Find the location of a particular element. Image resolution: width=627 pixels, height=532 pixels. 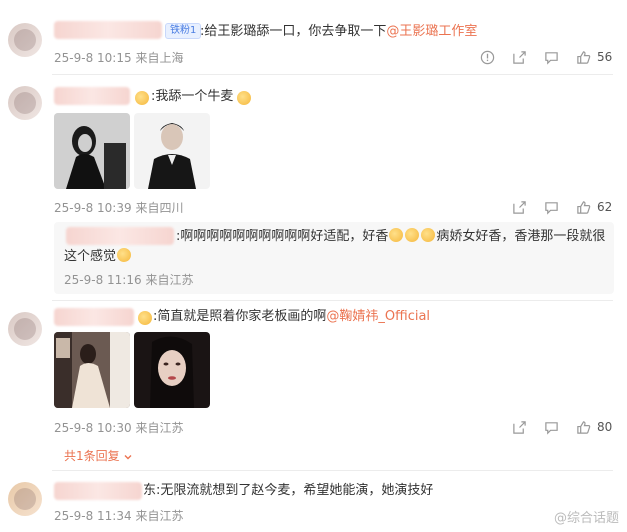

timestamp: 25-9-8 10:15 is located at coordinates (93, 58).